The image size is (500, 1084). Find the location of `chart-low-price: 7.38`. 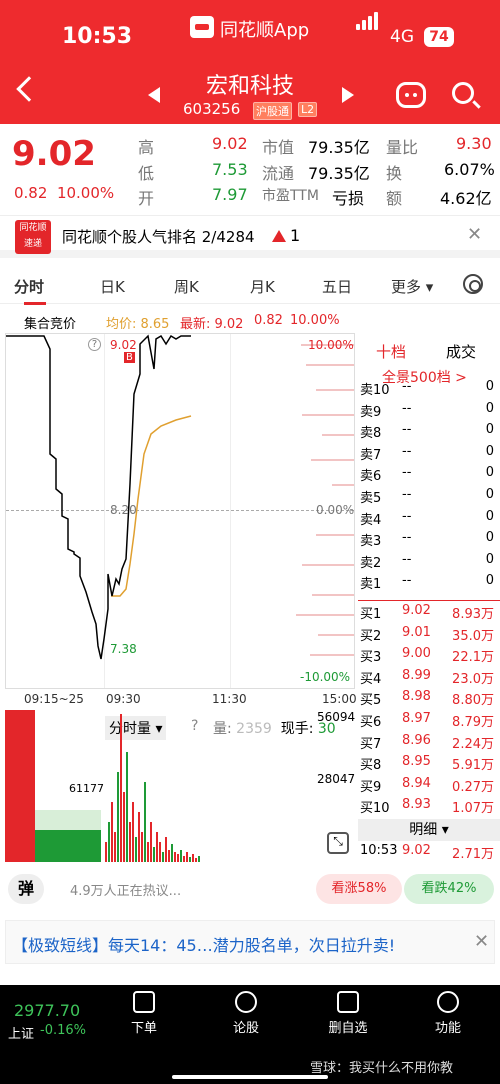

chart-low-price: 7.38 is located at coordinates (123, 649).